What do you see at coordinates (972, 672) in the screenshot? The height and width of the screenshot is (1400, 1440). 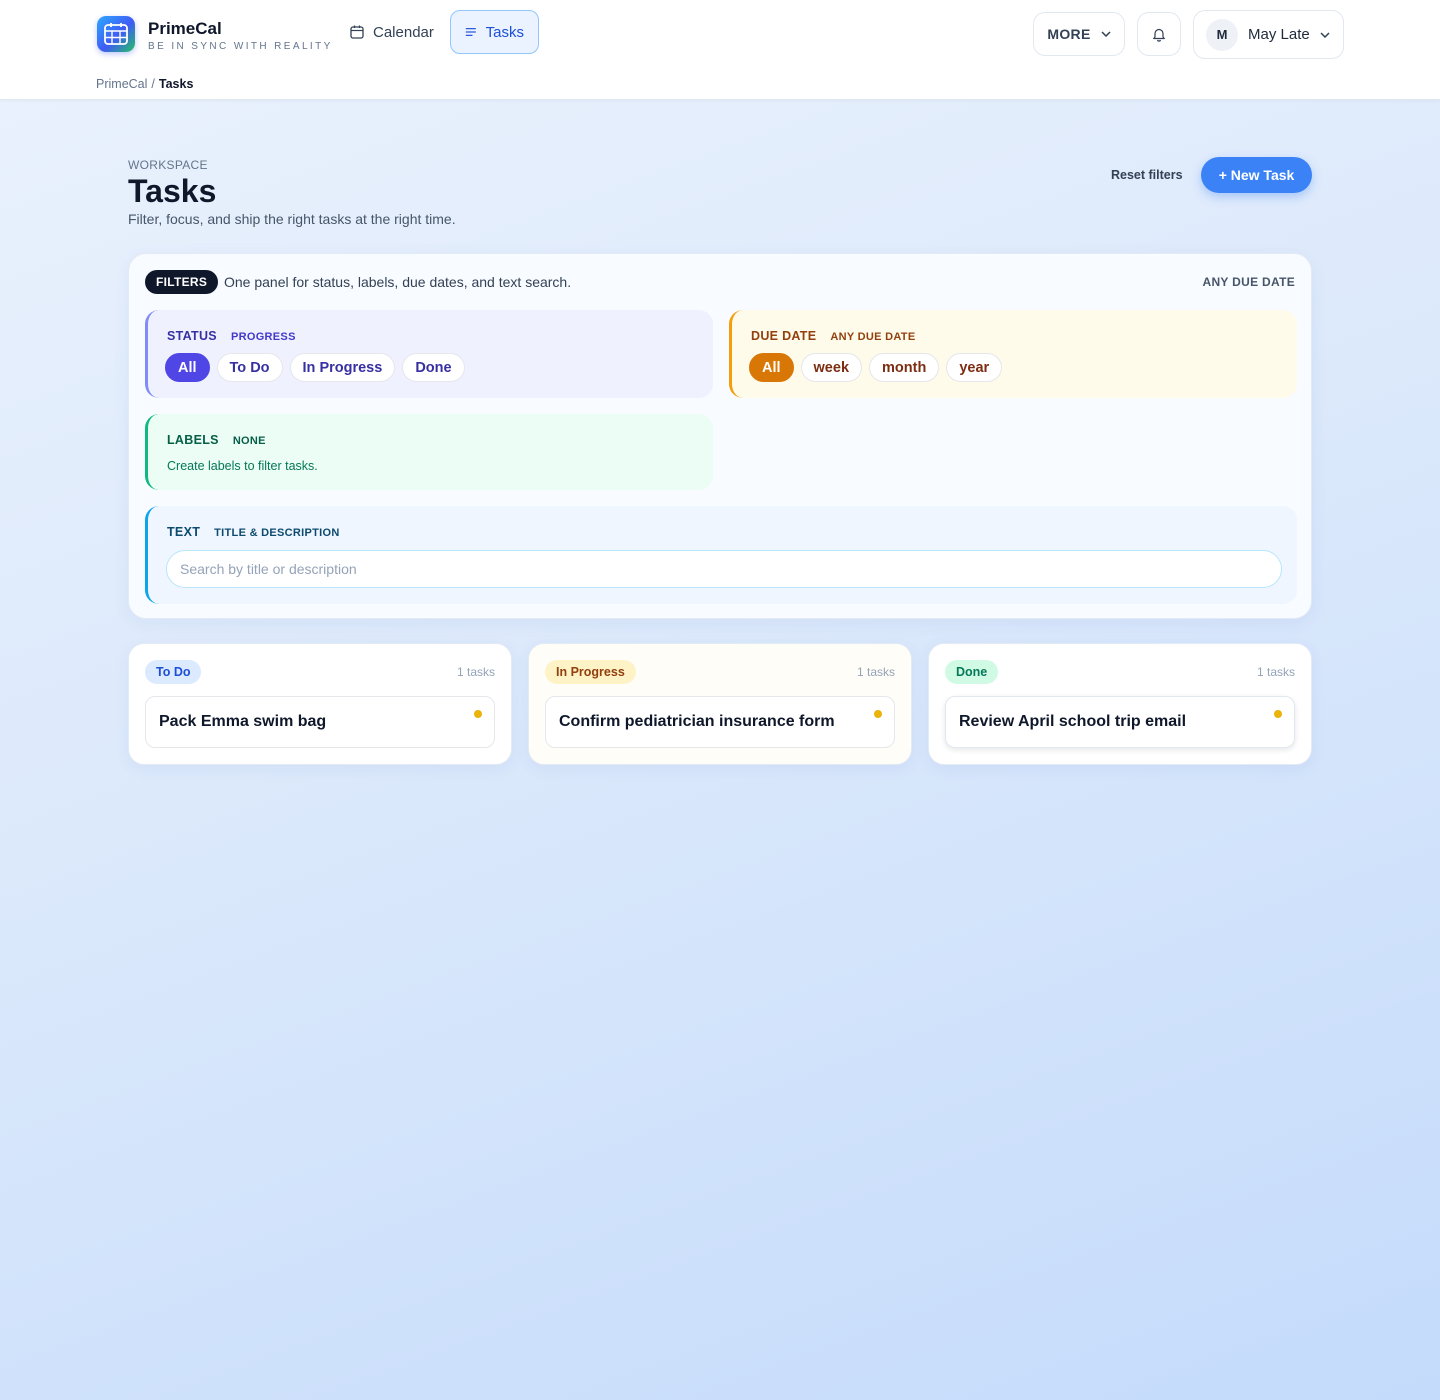 I see `column-badge-done: Done` at bounding box center [972, 672].